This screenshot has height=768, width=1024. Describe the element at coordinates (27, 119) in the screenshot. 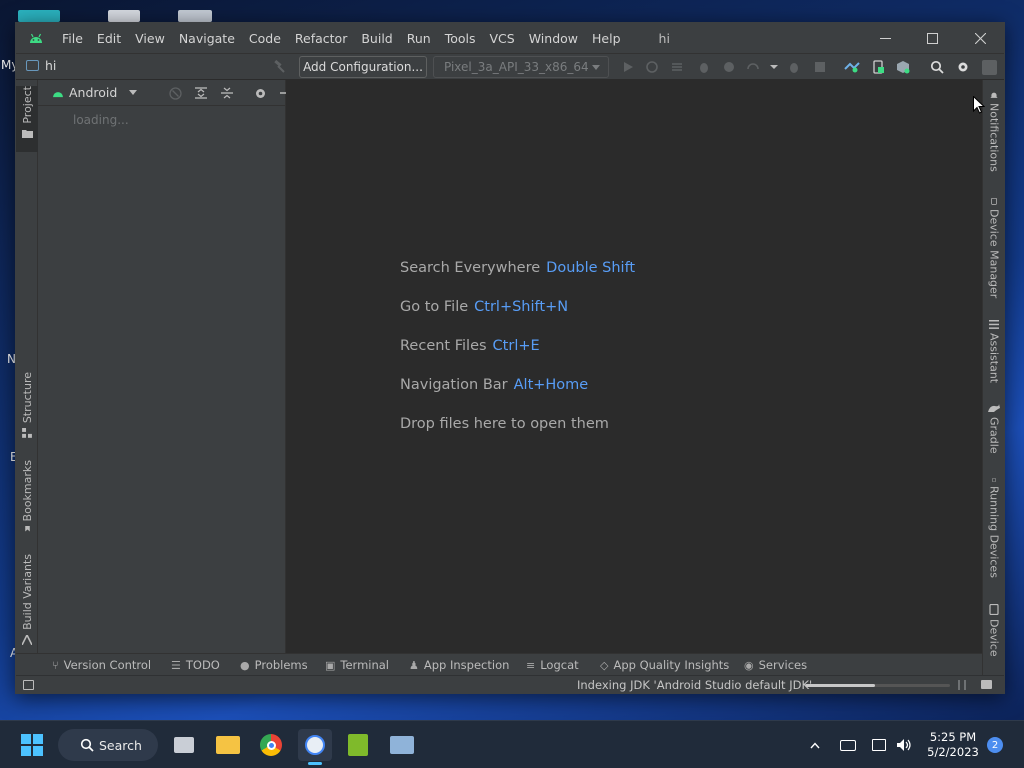

I see `tab-project: Project` at that location.